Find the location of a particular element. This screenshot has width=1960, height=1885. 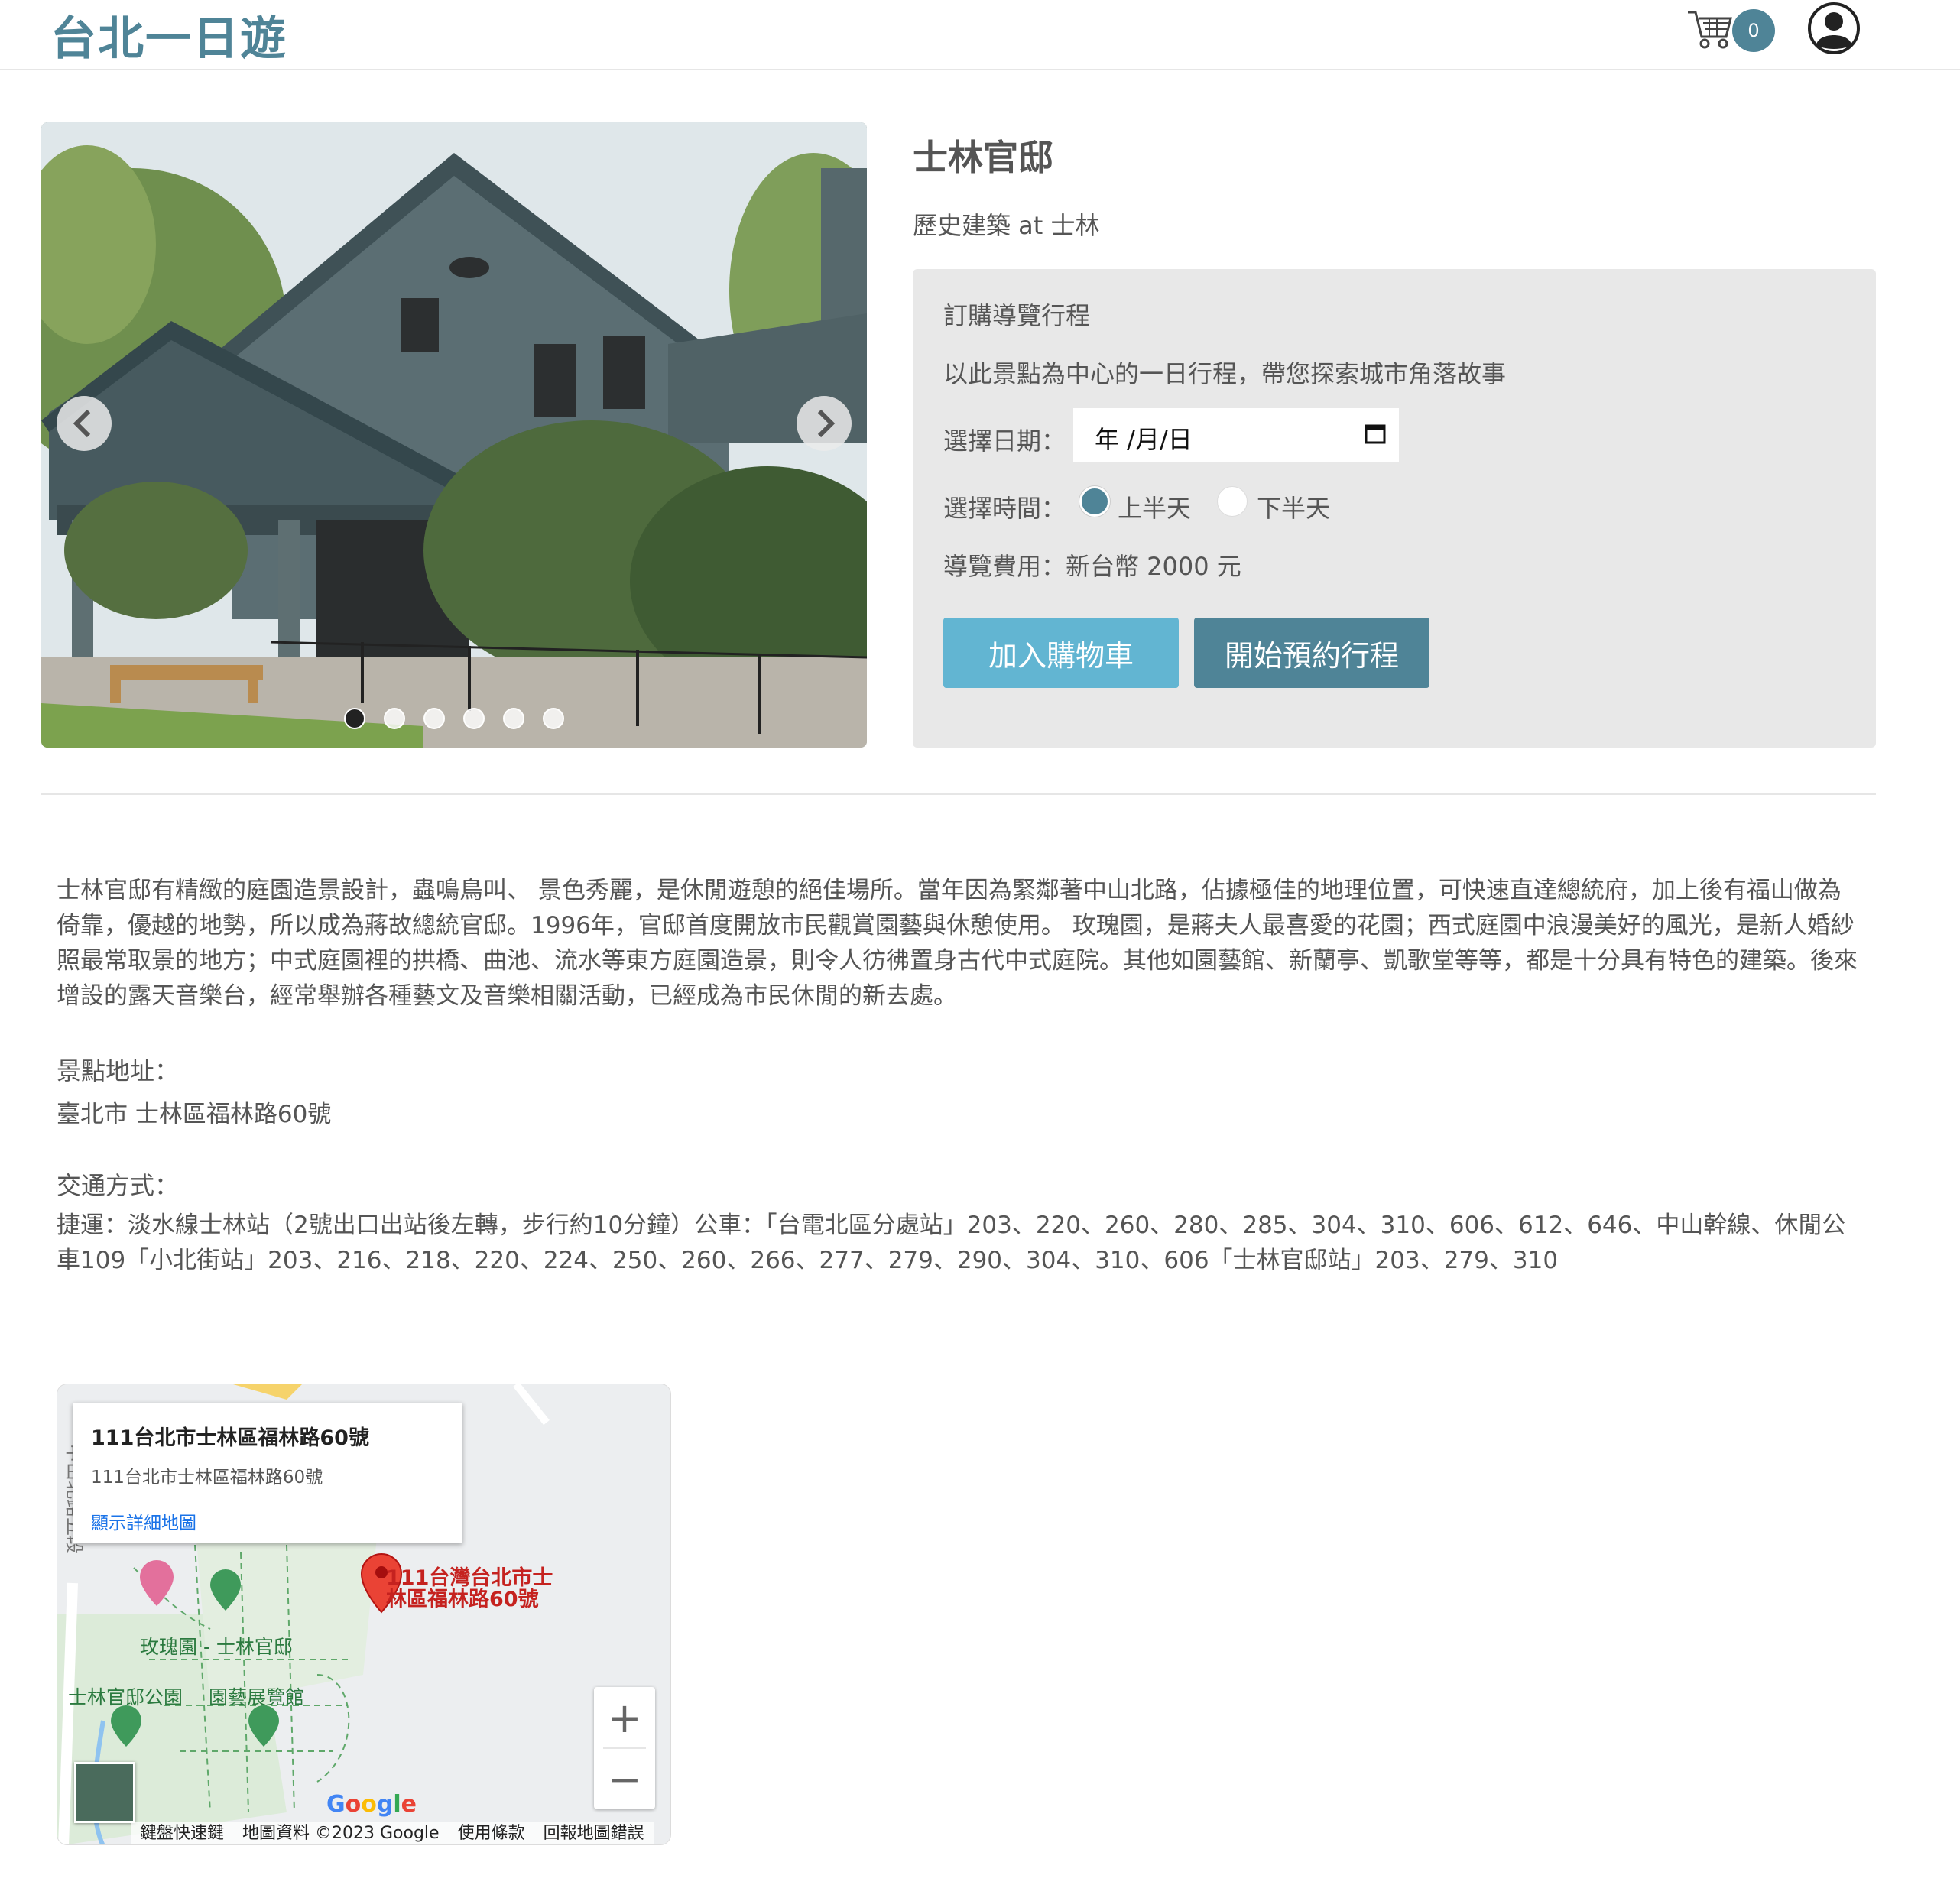

section-divider is located at coordinates (958, 794).